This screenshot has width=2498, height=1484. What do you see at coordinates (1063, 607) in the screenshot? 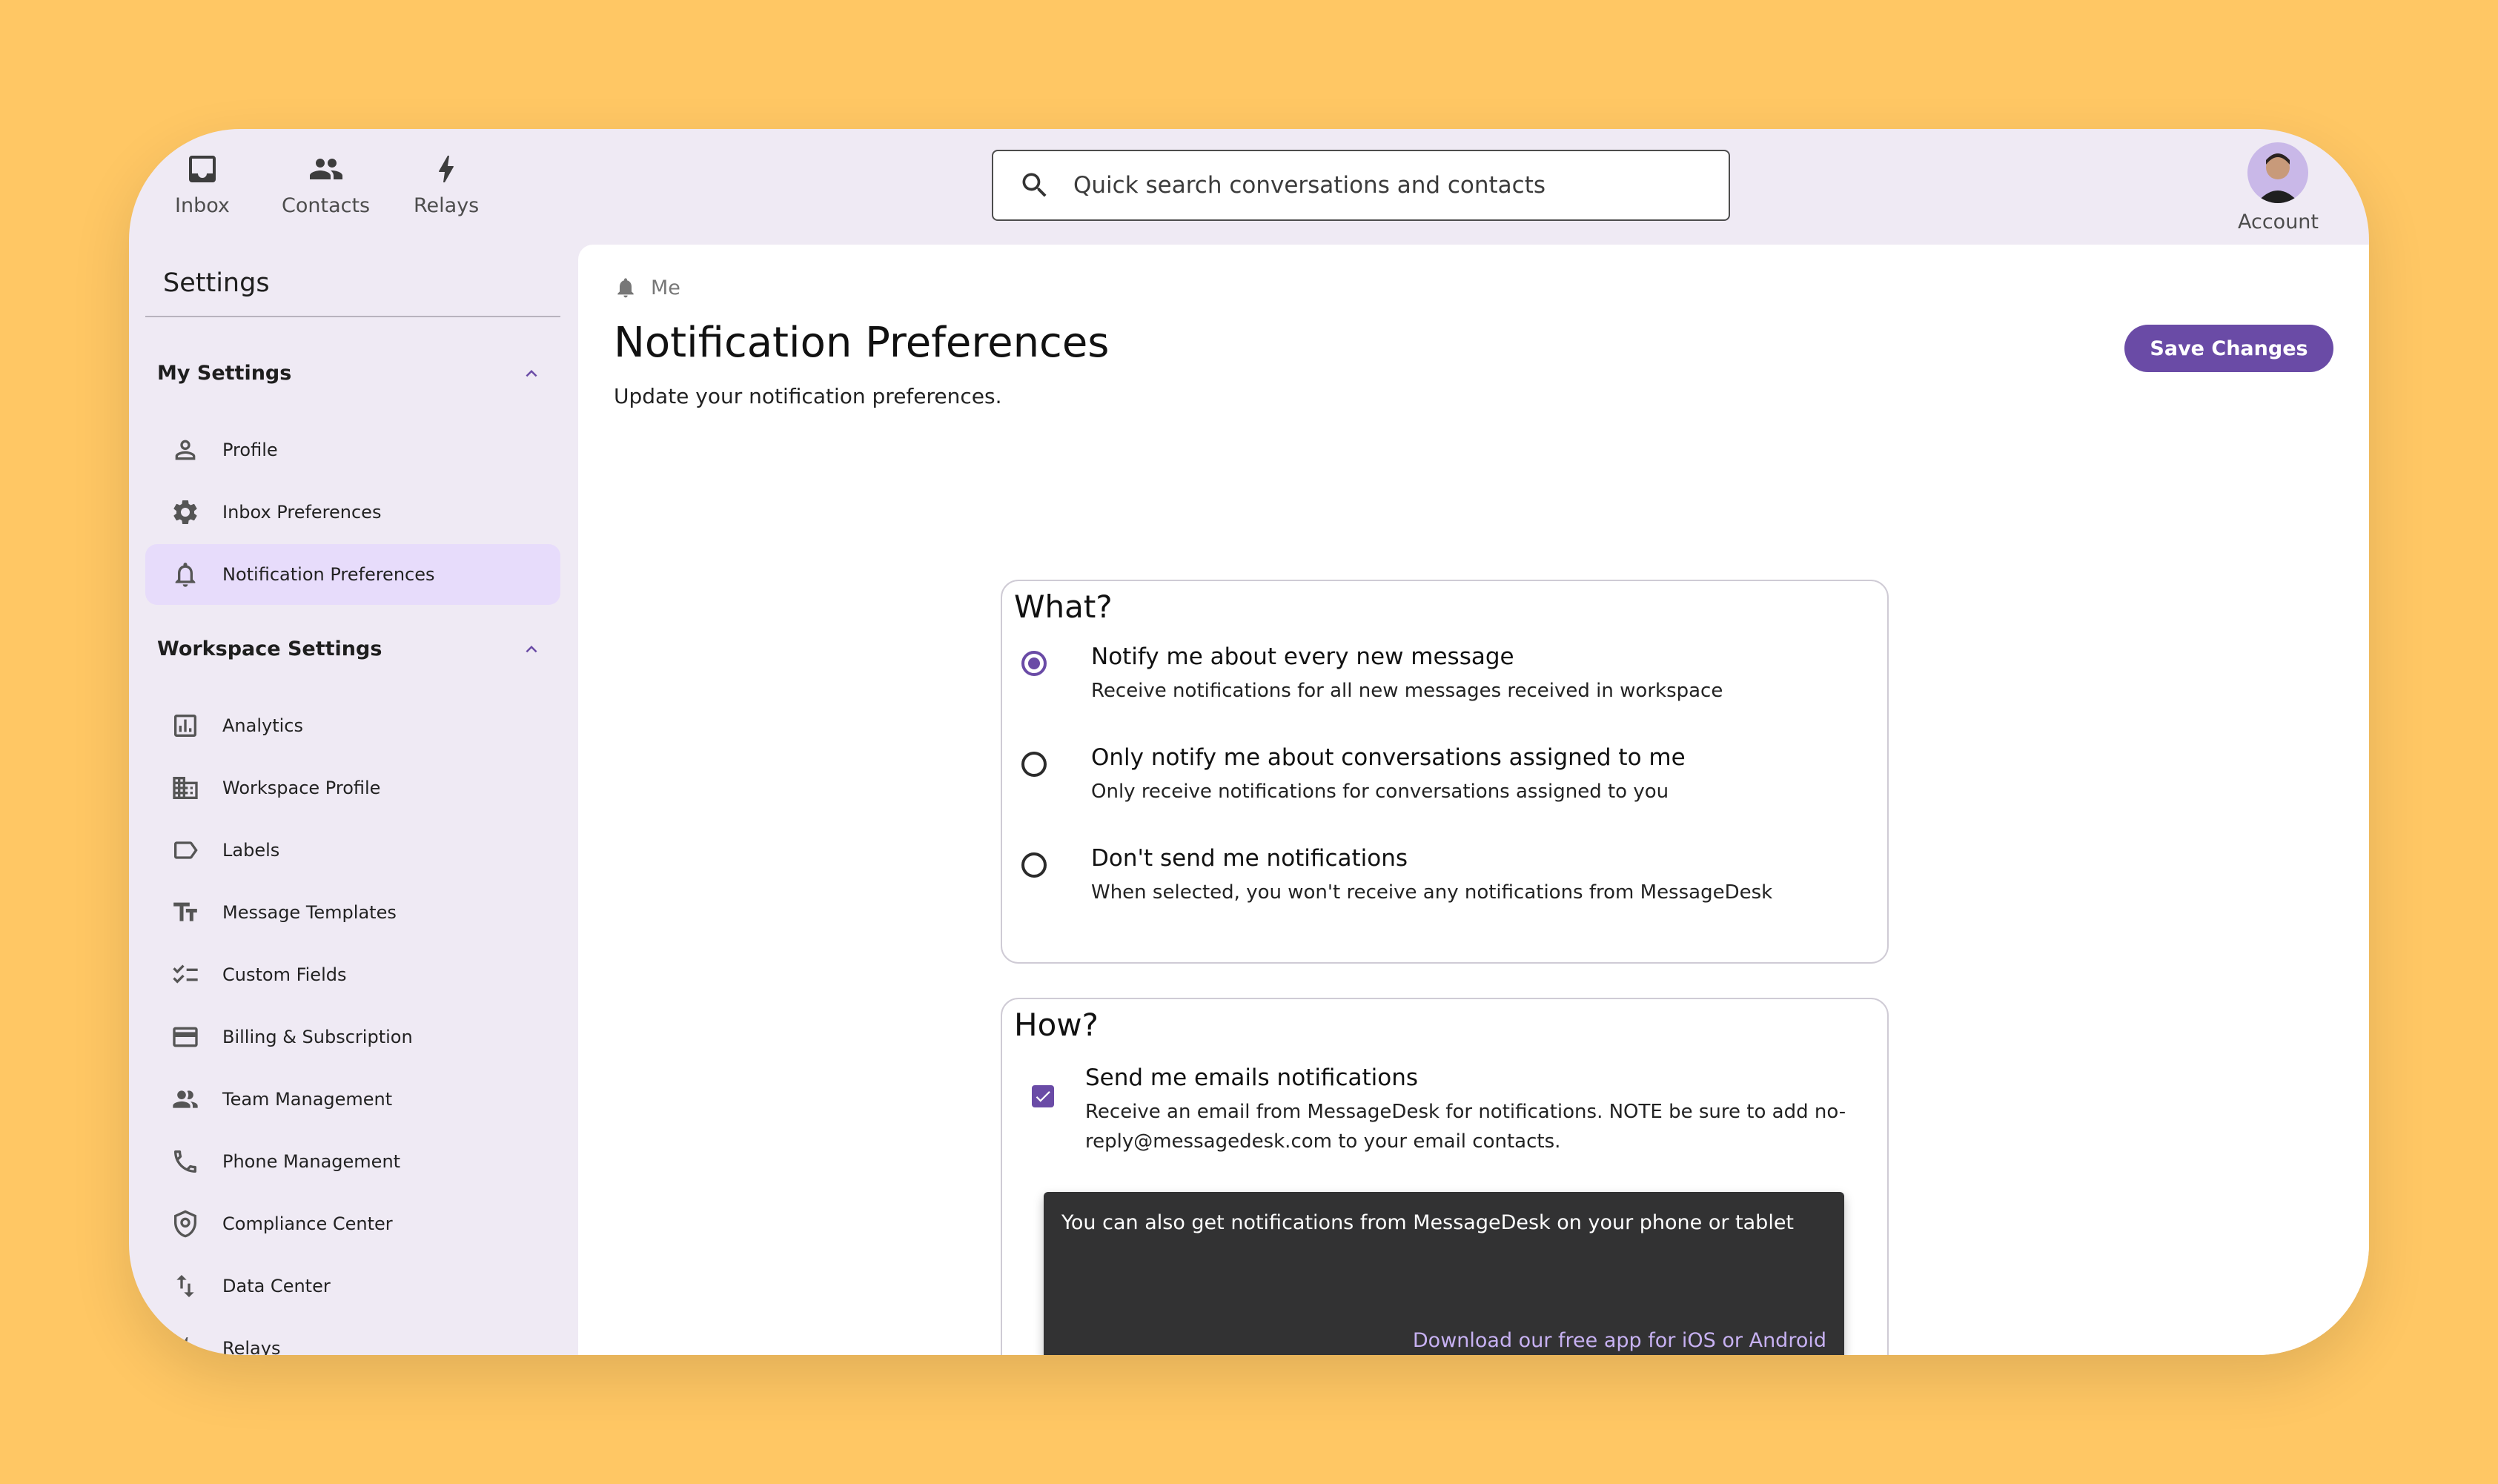
I see `what-card-title: What?` at bounding box center [1063, 607].